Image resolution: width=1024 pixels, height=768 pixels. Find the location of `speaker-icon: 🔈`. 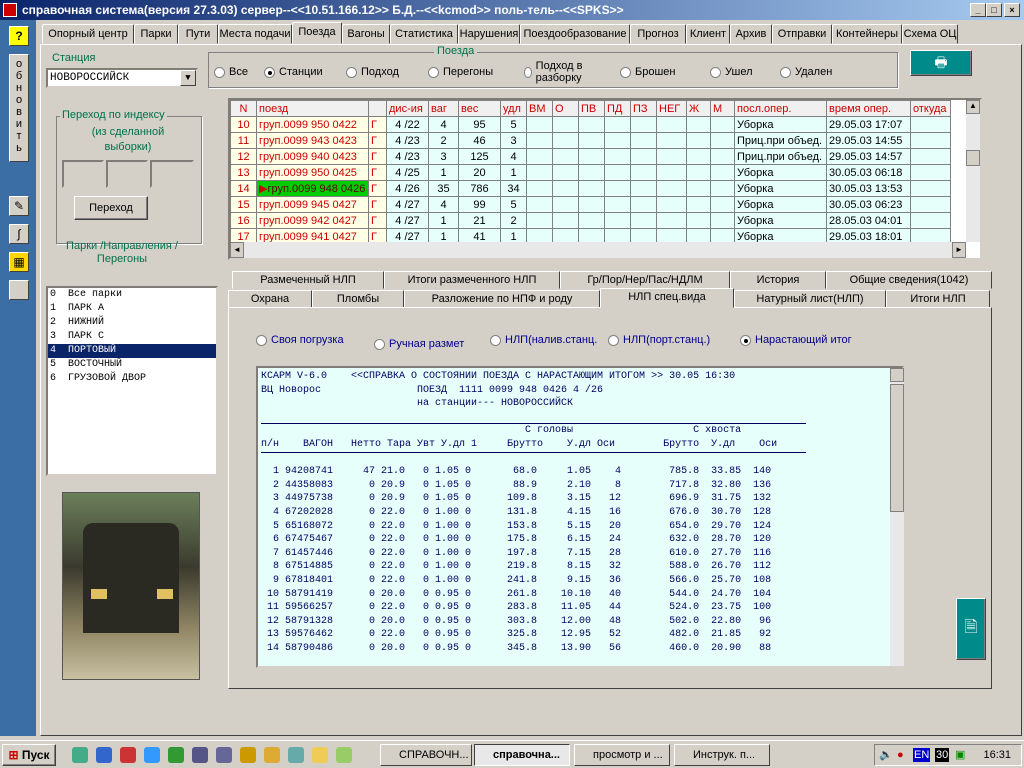

speaker-icon: 🔈 is located at coordinates (886, 755).